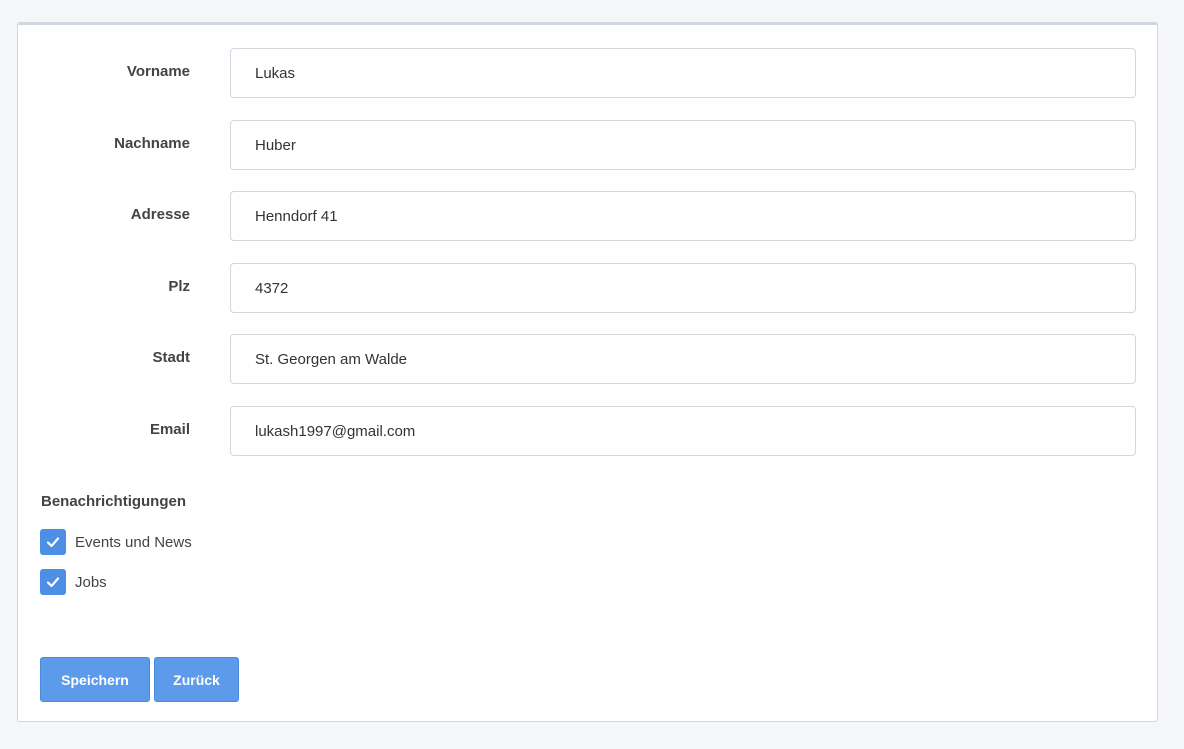 The height and width of the screenshot is (749, 1184). What do you see at coordinates (158, 71) in the screenshot?
I see `vorname-label: Vorname` at bounding box center [158, 71].